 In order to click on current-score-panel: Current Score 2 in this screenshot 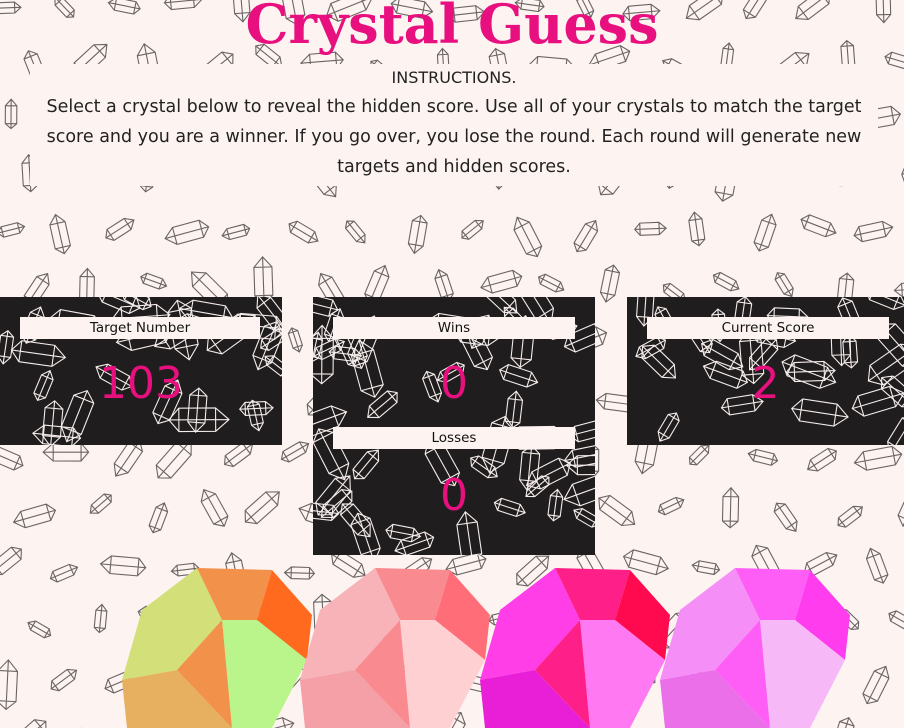, I will do `click(765, 371)`.